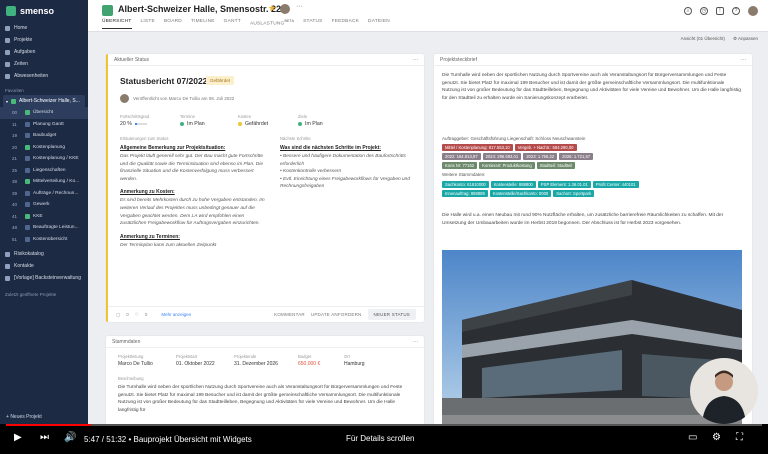 The width and height of the screenshot is (768, 454). Describe the element at coordinates (380, 438) in the screenshot. I see `scroll-hint: Für Details scrollen` at that location.